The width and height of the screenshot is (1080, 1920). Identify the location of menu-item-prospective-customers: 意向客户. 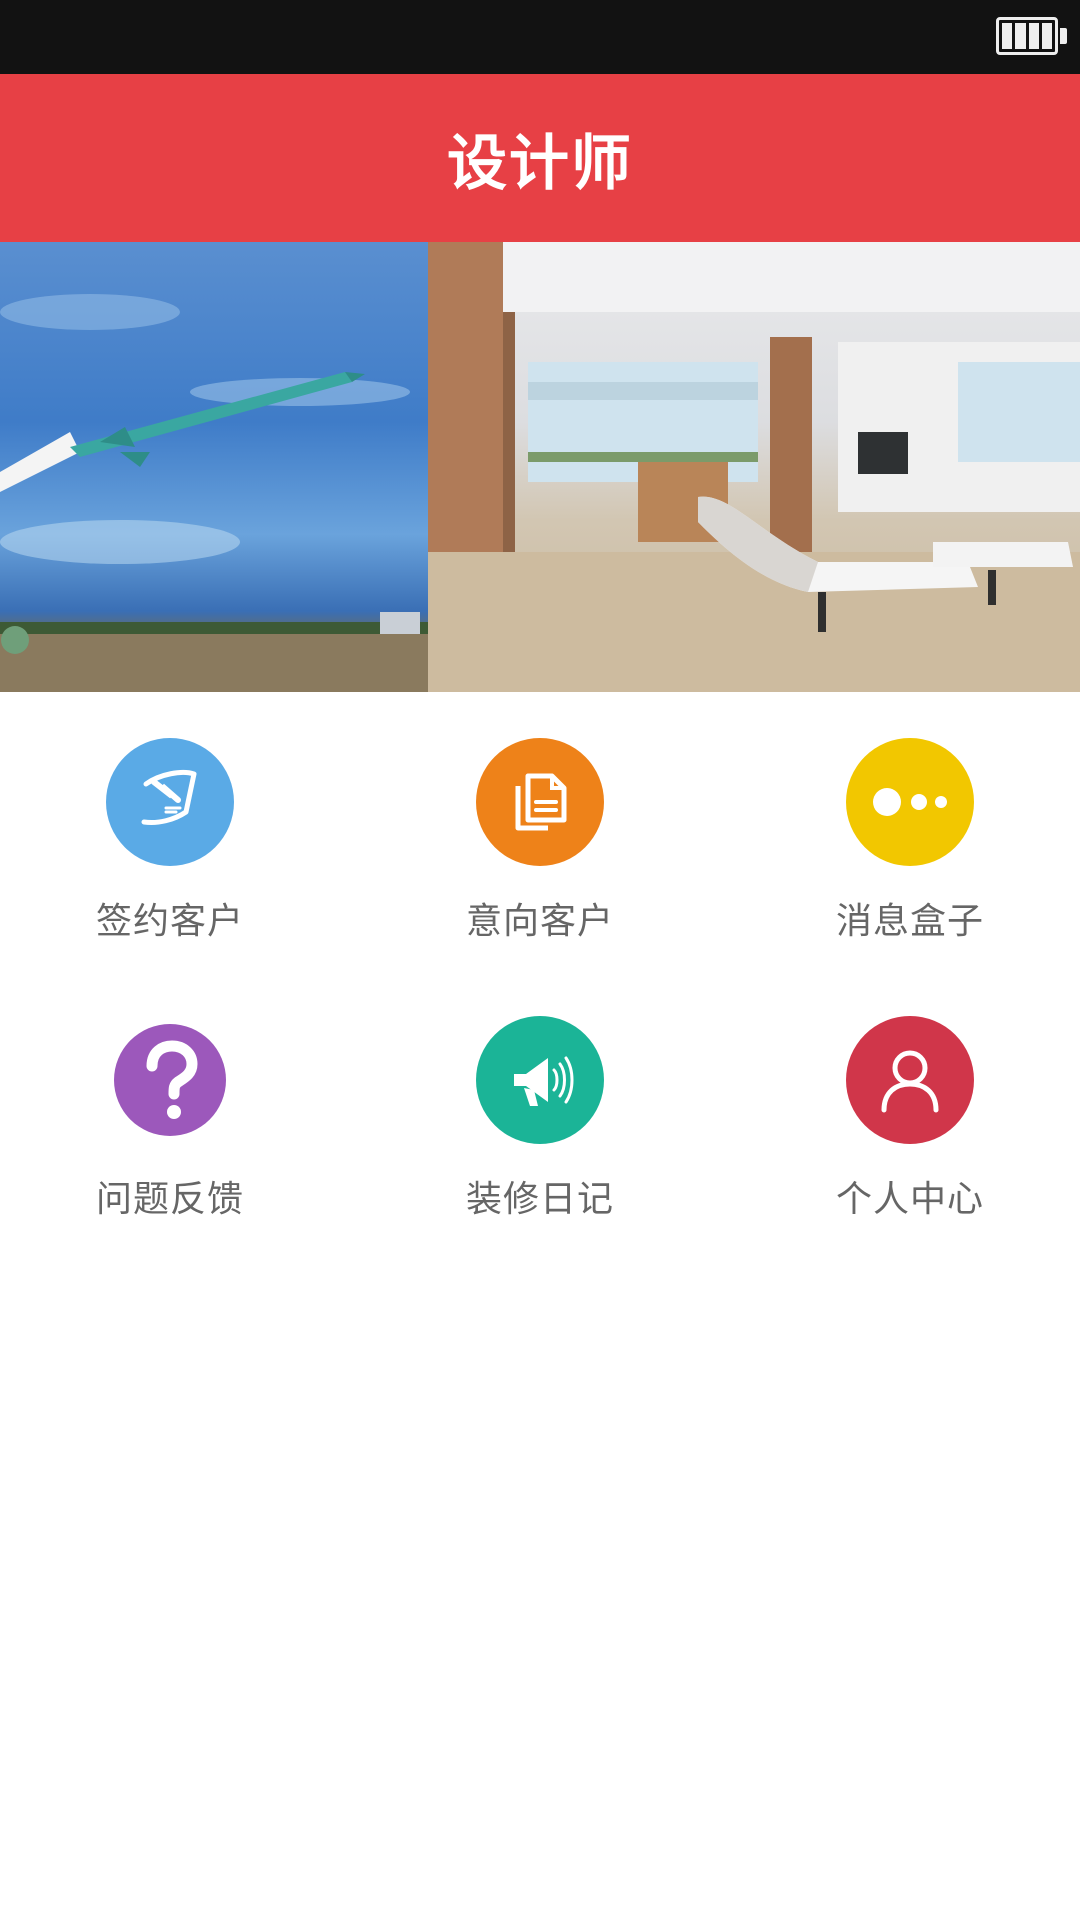
(540, 841).